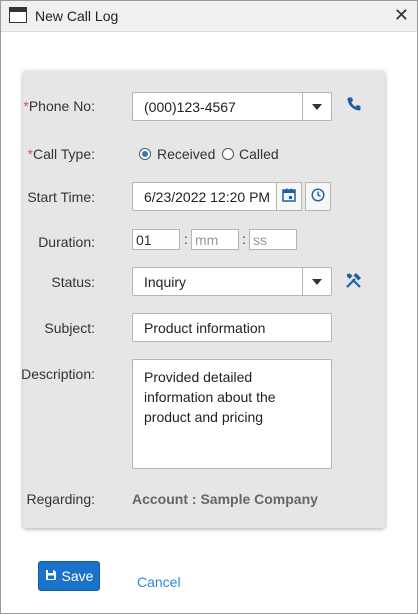  Describe the element at coordinates (353, 282) in the screenshot. I see `tools-icon` at that location.